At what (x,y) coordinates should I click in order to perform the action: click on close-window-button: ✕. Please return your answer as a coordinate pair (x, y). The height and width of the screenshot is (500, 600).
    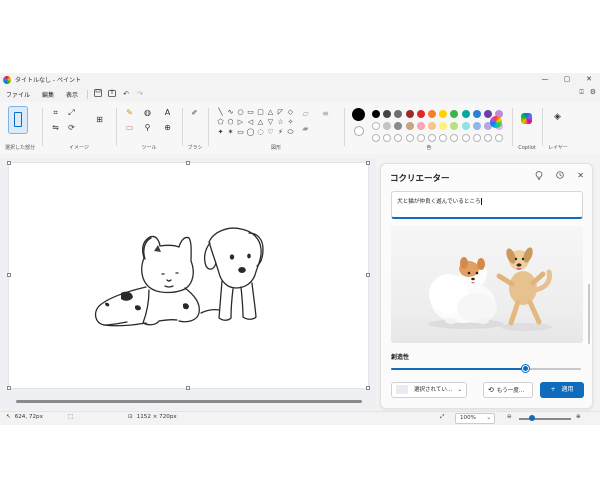
    Looking at the image, I should click on (589, 79).